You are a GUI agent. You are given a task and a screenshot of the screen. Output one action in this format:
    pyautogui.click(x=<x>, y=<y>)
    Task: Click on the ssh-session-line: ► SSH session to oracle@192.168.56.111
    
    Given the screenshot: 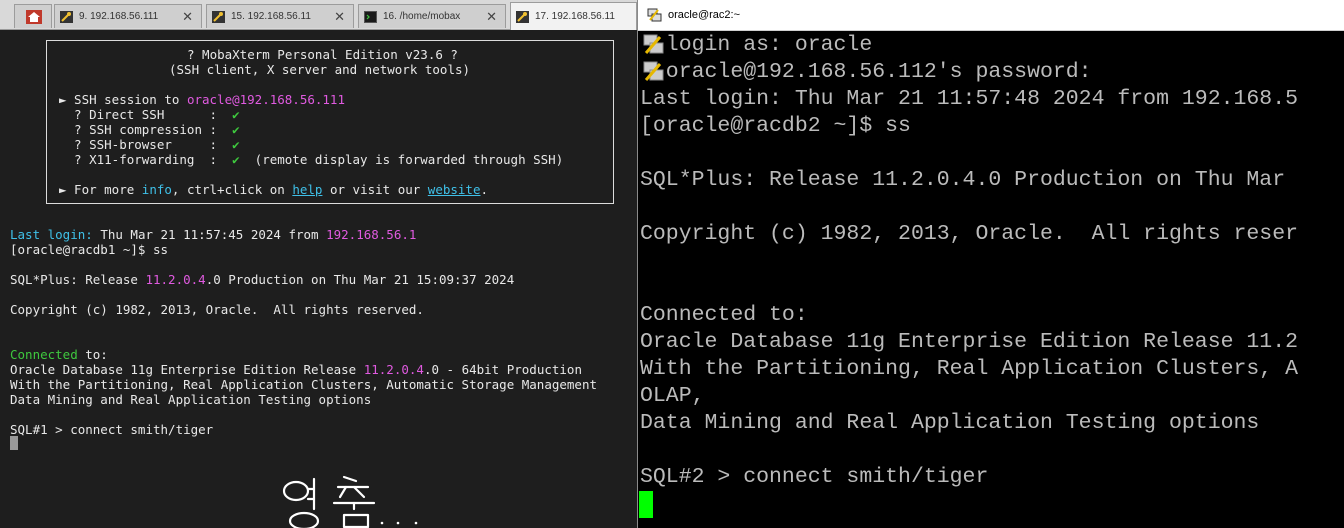 What is the action you would take?
    pyautogui.click(x=202, y=99)
    